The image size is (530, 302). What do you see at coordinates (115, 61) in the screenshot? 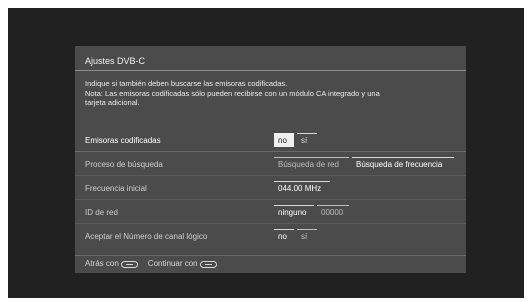
I see `dialog-title: Ajustes DVB-C` at bounding box center [115, 61].